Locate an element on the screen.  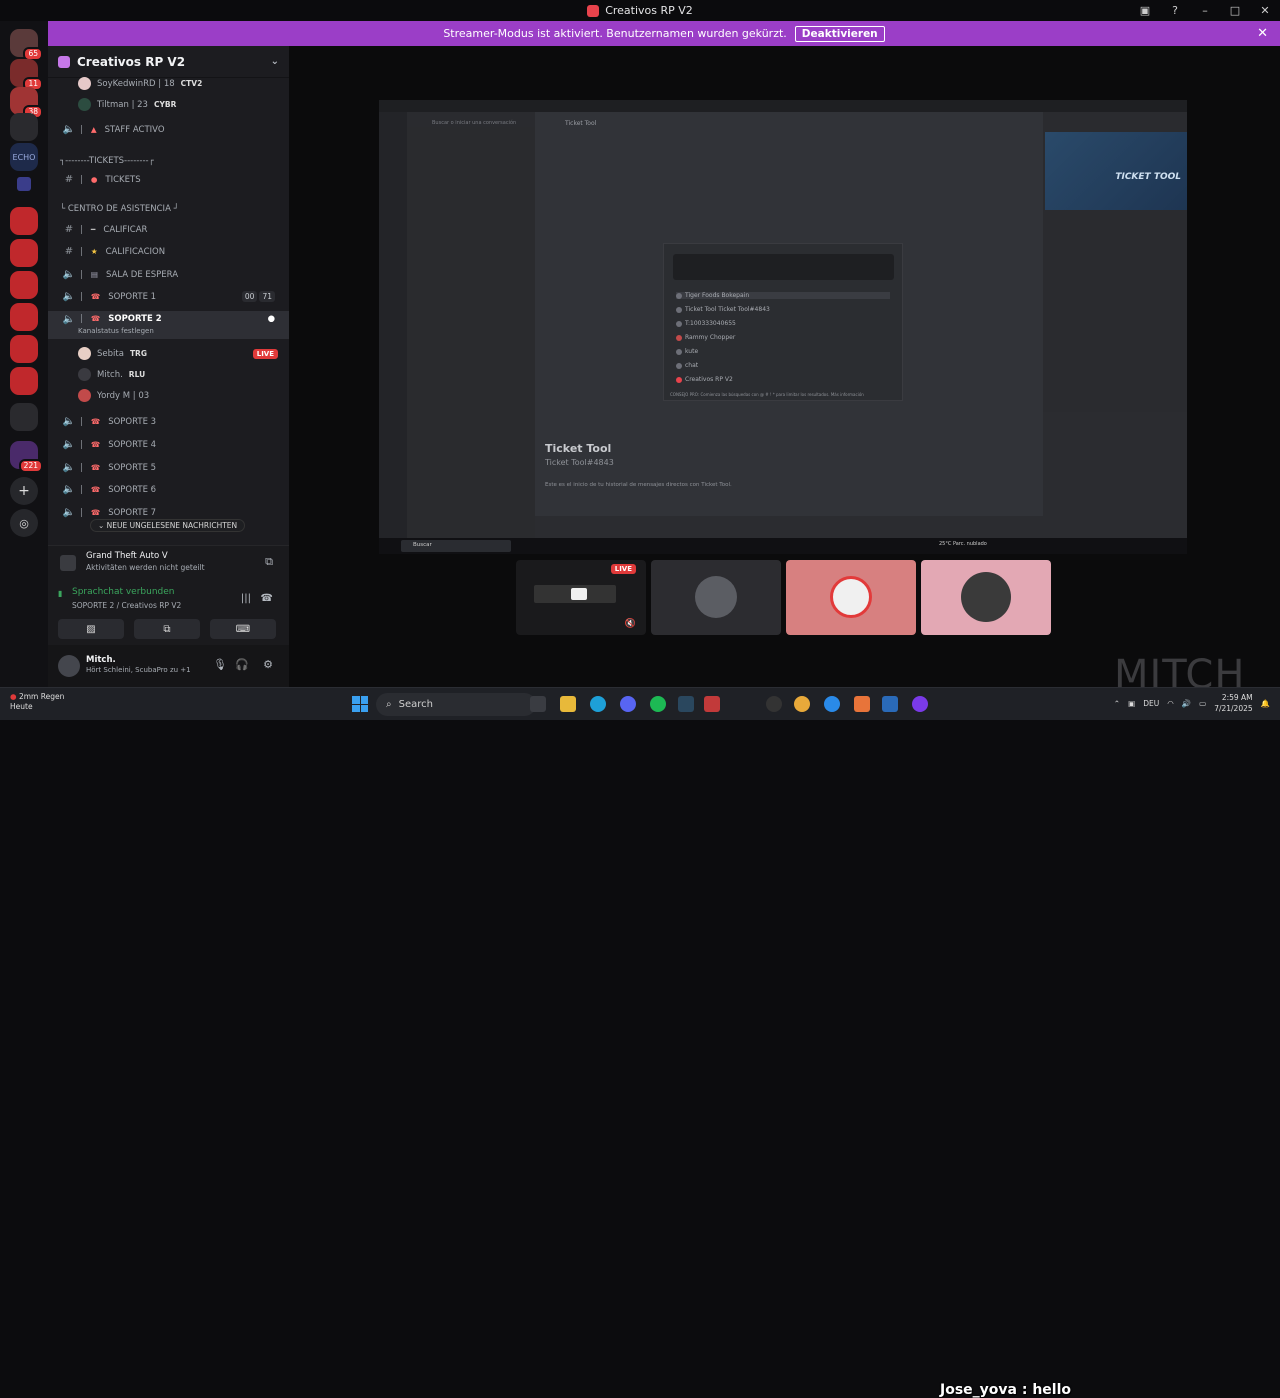
voice-user: SoyKedwinRD | 18 CTV2 is located at coordinates (140, 83).